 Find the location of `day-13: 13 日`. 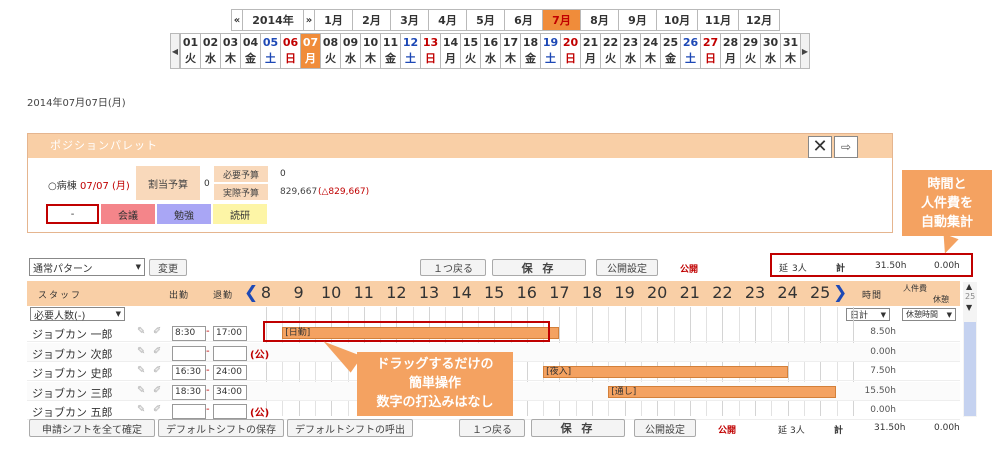

day-13: 13 日 is located at coordinates (430, 51).